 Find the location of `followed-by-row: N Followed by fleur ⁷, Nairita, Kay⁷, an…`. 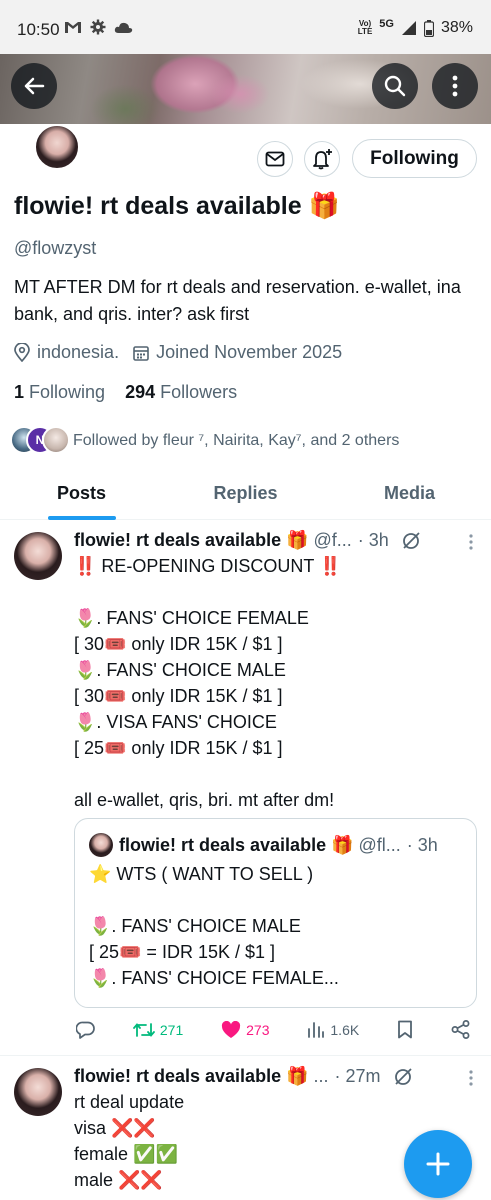

followed-by-row: N Followed by fleur ⁷, Nairita, Kay⁷, an… is located at coordinates (204, 441).